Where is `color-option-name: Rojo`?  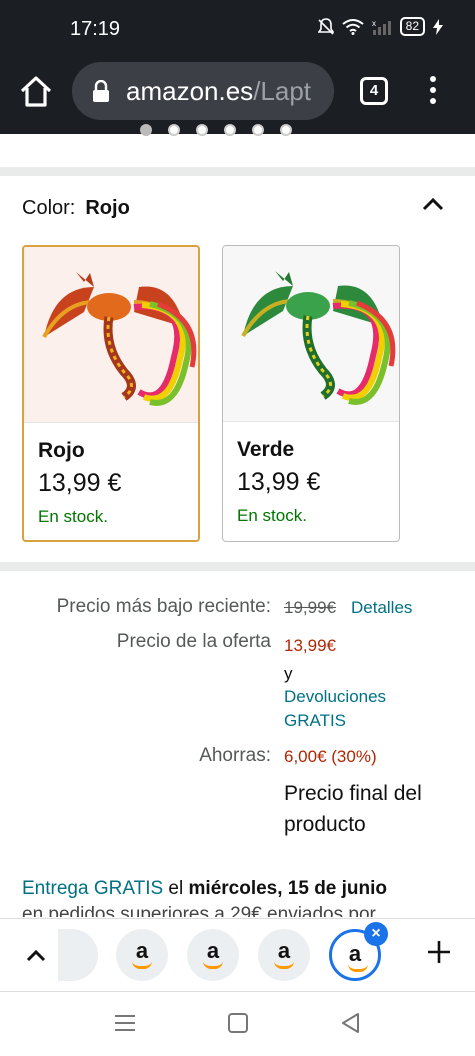
color-option-name: Rojo is located at coordinates (61, 450).